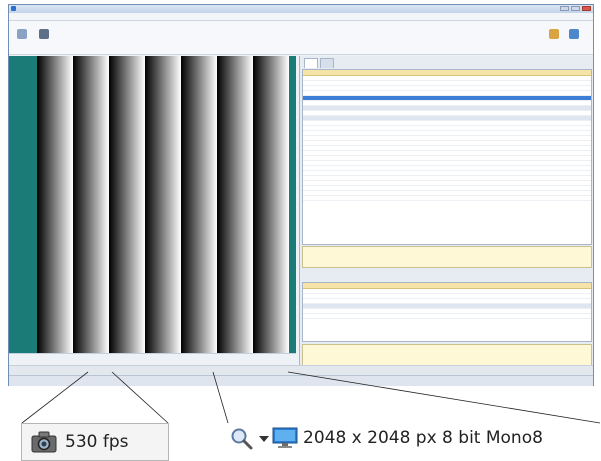 The image size is (601, 461). Describe the element at coordinates (319, 63) in the screenshot. I see `panel-tabs` at that location.